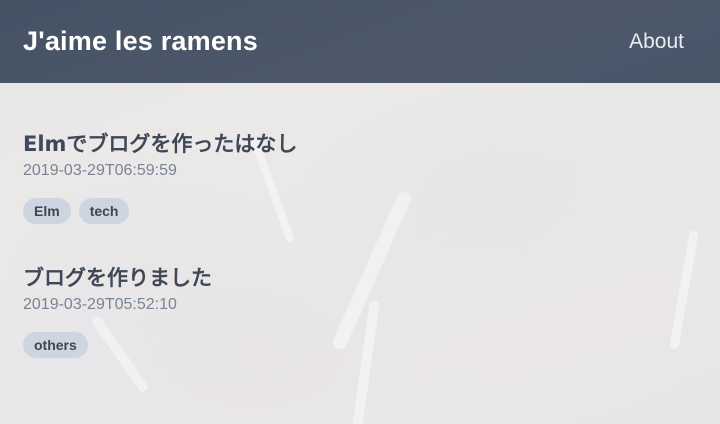  Describe the element at coordinates (104, 211) in the screenshot. I see `tag-tech: tech` at that location.